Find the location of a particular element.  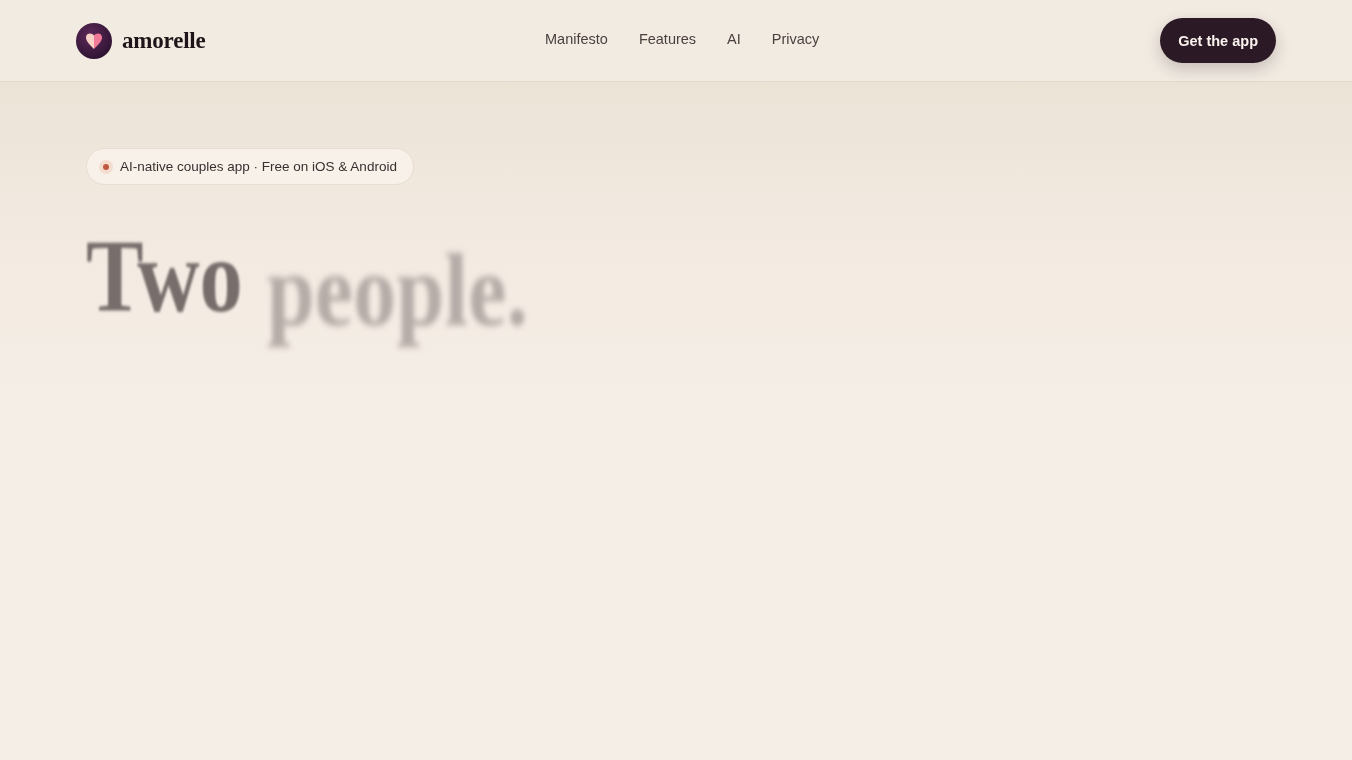

heart-logo-icon is located at coordinates (94, 40).